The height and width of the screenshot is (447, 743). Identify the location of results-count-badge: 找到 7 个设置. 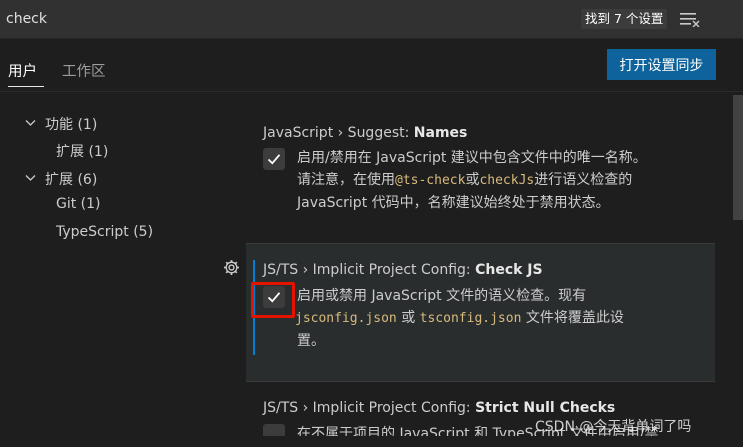
(624, 19).